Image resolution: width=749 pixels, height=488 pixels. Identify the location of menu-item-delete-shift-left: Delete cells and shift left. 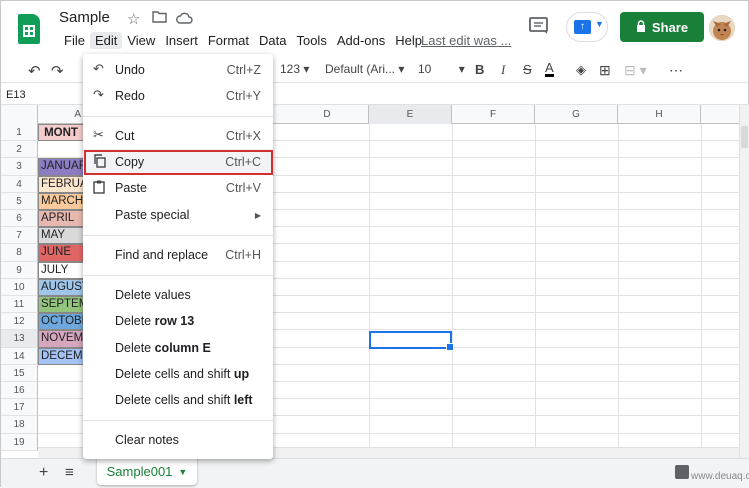
(178, 400).